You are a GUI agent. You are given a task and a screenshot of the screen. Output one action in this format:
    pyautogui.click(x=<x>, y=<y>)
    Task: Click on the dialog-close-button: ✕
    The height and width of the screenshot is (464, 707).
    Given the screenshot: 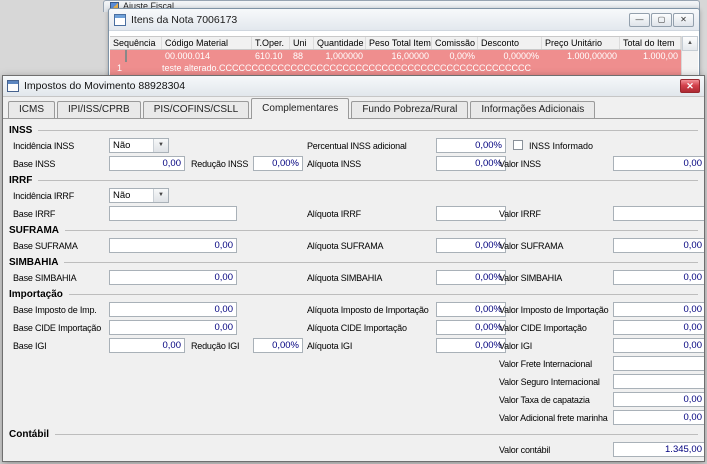 What is the action you would take?
    pyautogui.click(x=690, y=86)
    